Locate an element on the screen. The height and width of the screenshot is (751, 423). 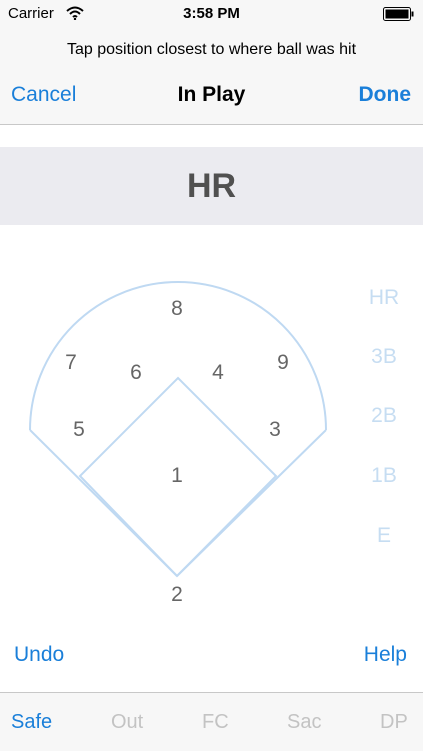
tab-out: Out is located at coordinates (127, 722).